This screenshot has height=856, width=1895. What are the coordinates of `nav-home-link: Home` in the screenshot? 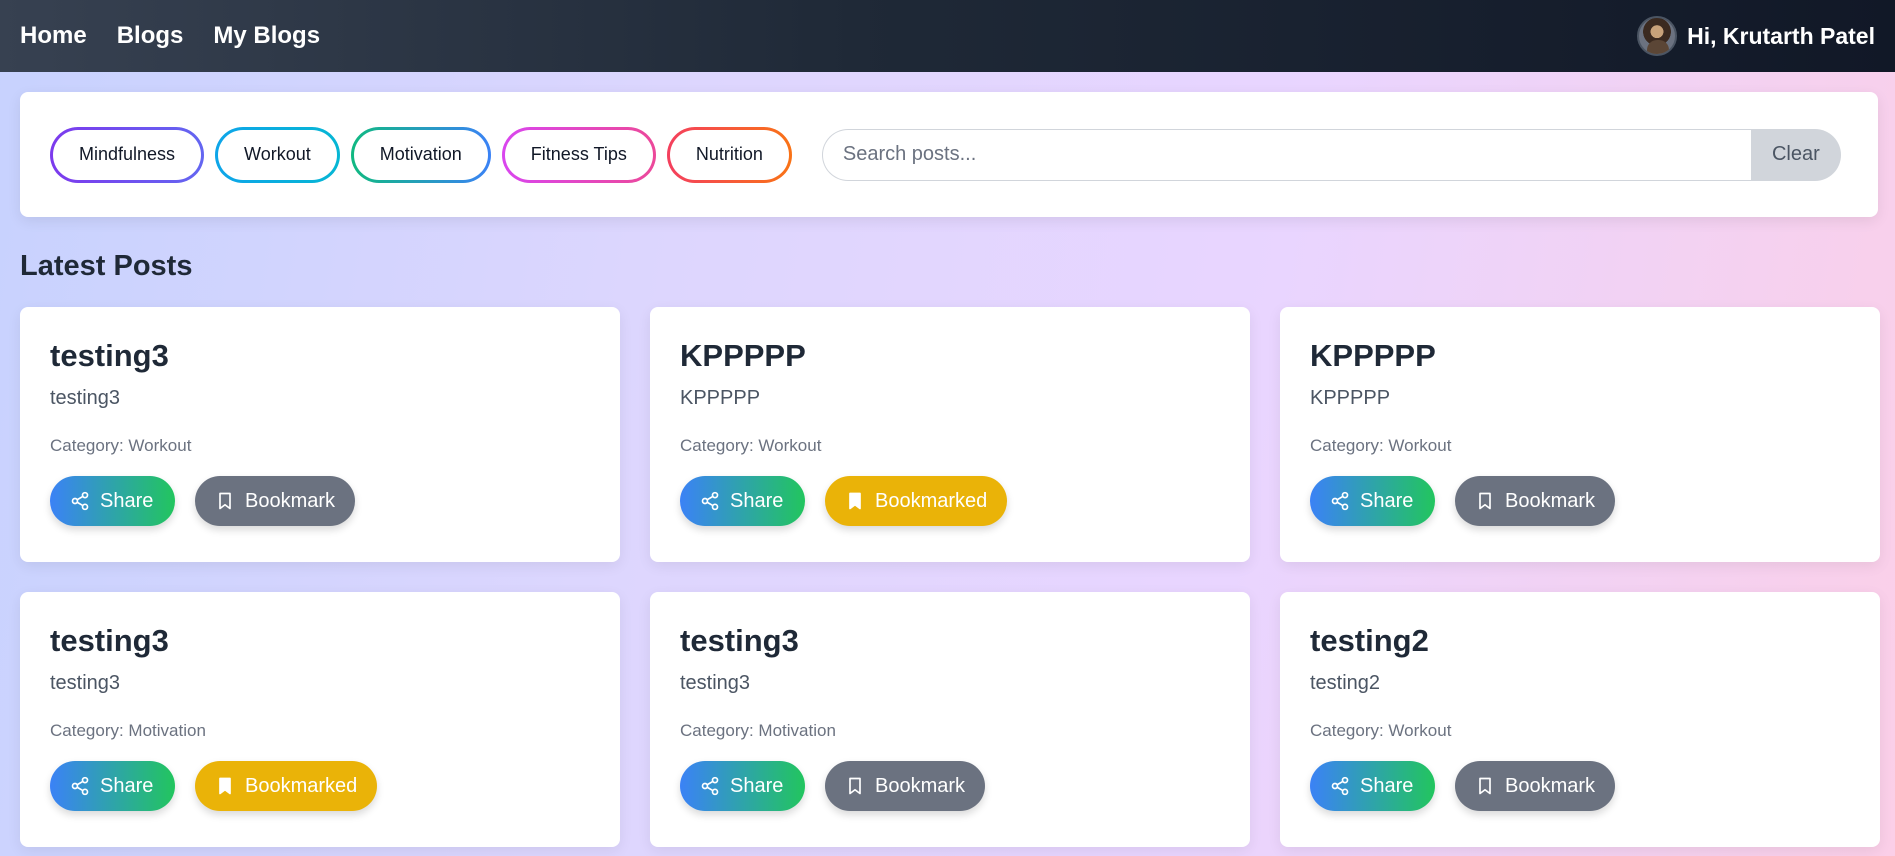 It's located at (53, 36).